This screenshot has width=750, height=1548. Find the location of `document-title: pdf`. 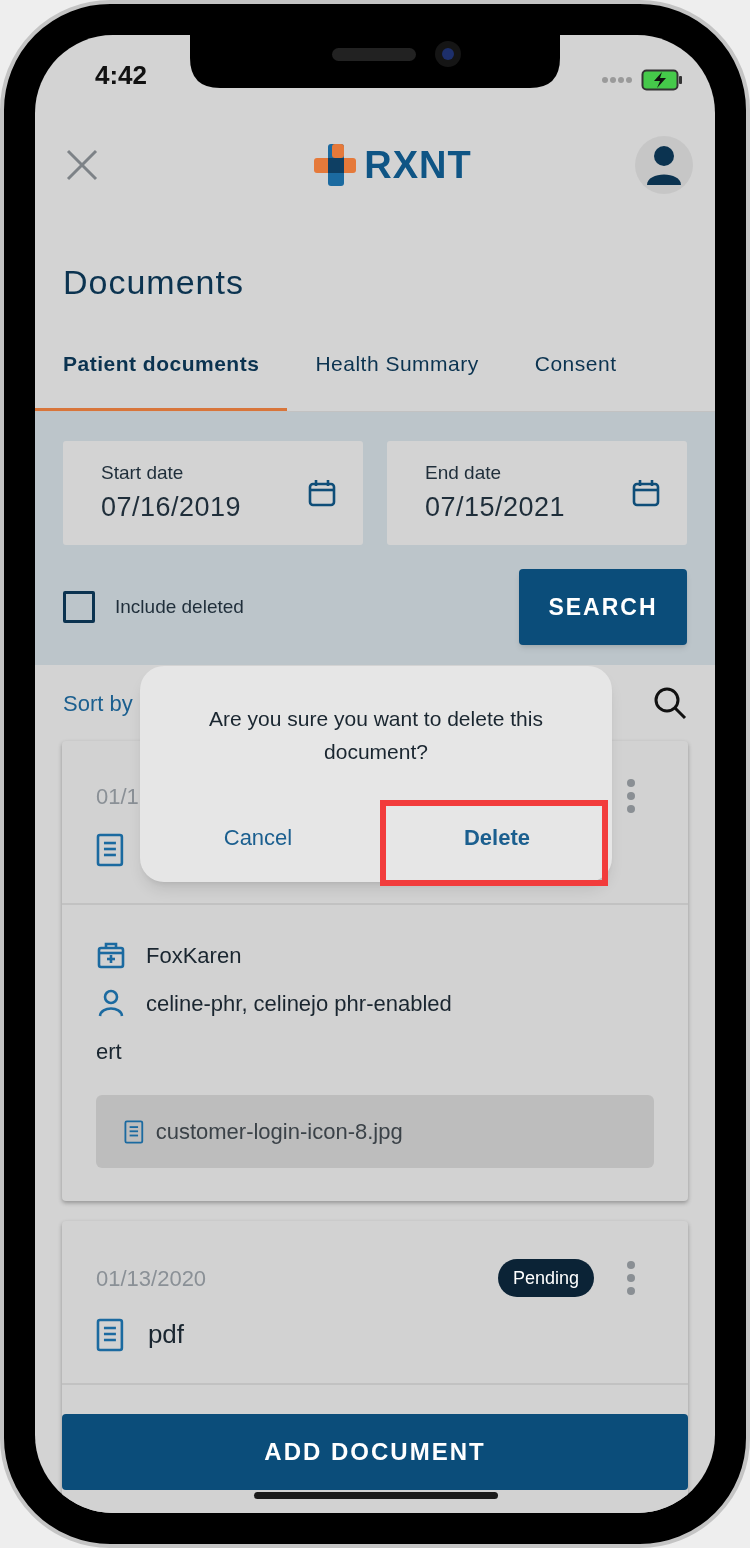

document-title: pdf is located at coordinates (166, 1334).